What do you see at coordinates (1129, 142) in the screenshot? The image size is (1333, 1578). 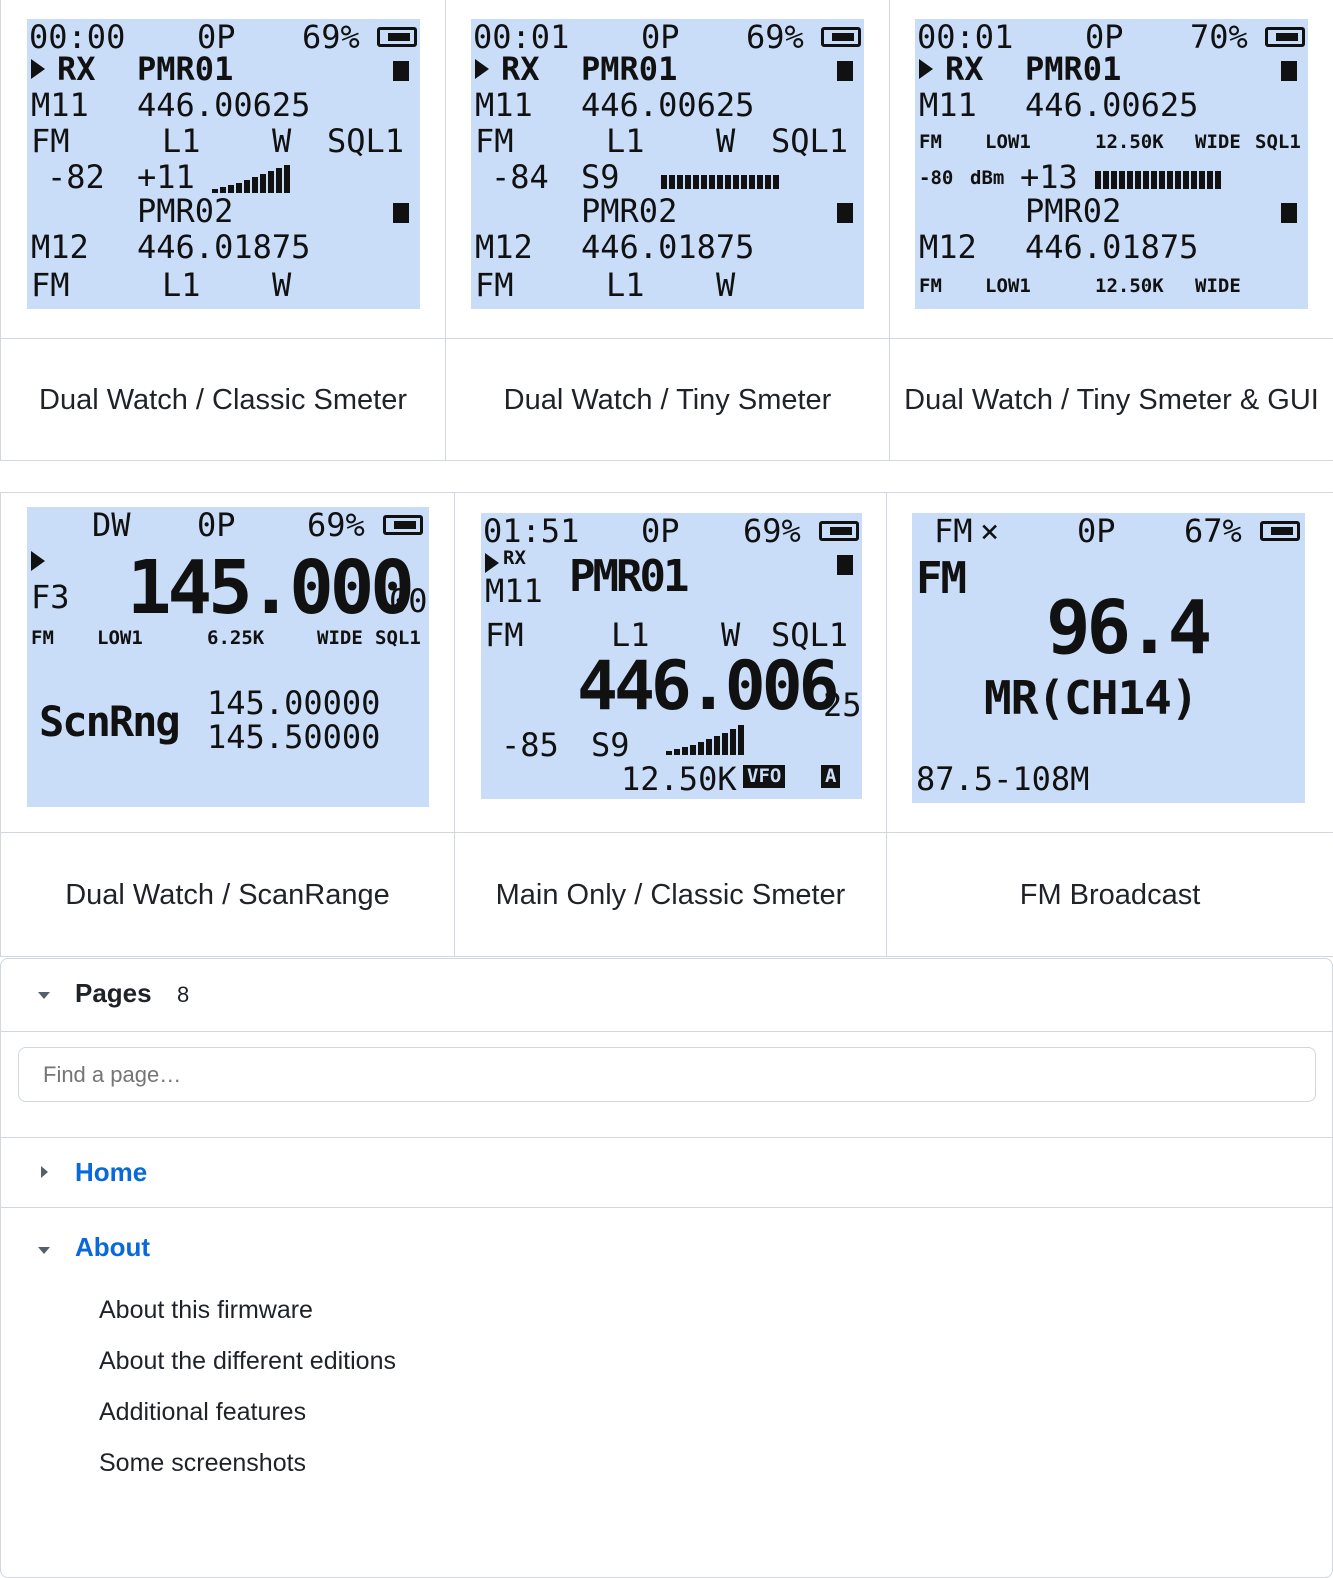 I see `lcd-step: 12.50K` at bounding box center [1129, 142].